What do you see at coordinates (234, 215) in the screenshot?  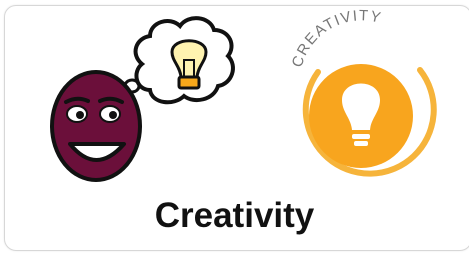 I see `card-label: Creativity` at bounding box center [234, 215].